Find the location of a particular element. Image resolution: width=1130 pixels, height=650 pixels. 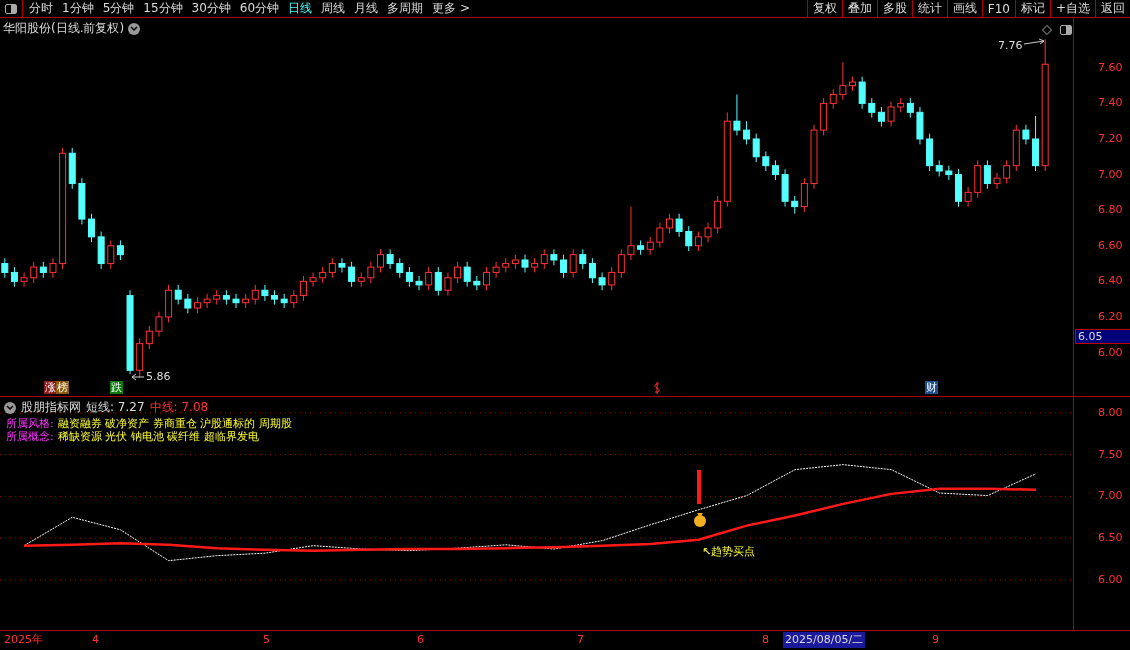

price-axis-label: 7.00 is located at coordinates (1110, 174).